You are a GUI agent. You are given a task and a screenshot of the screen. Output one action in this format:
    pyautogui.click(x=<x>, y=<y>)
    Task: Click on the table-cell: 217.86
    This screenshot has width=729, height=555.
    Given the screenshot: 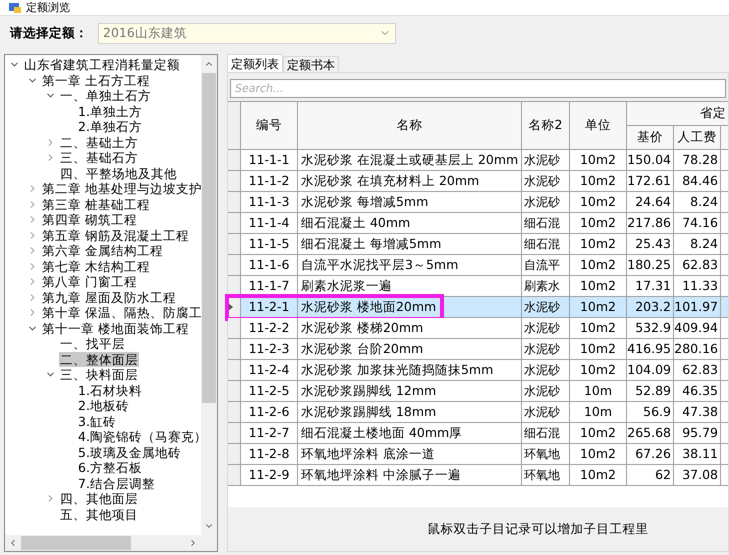 What is the action you would take?
    pyautogui.click(x=650, y=223)
    